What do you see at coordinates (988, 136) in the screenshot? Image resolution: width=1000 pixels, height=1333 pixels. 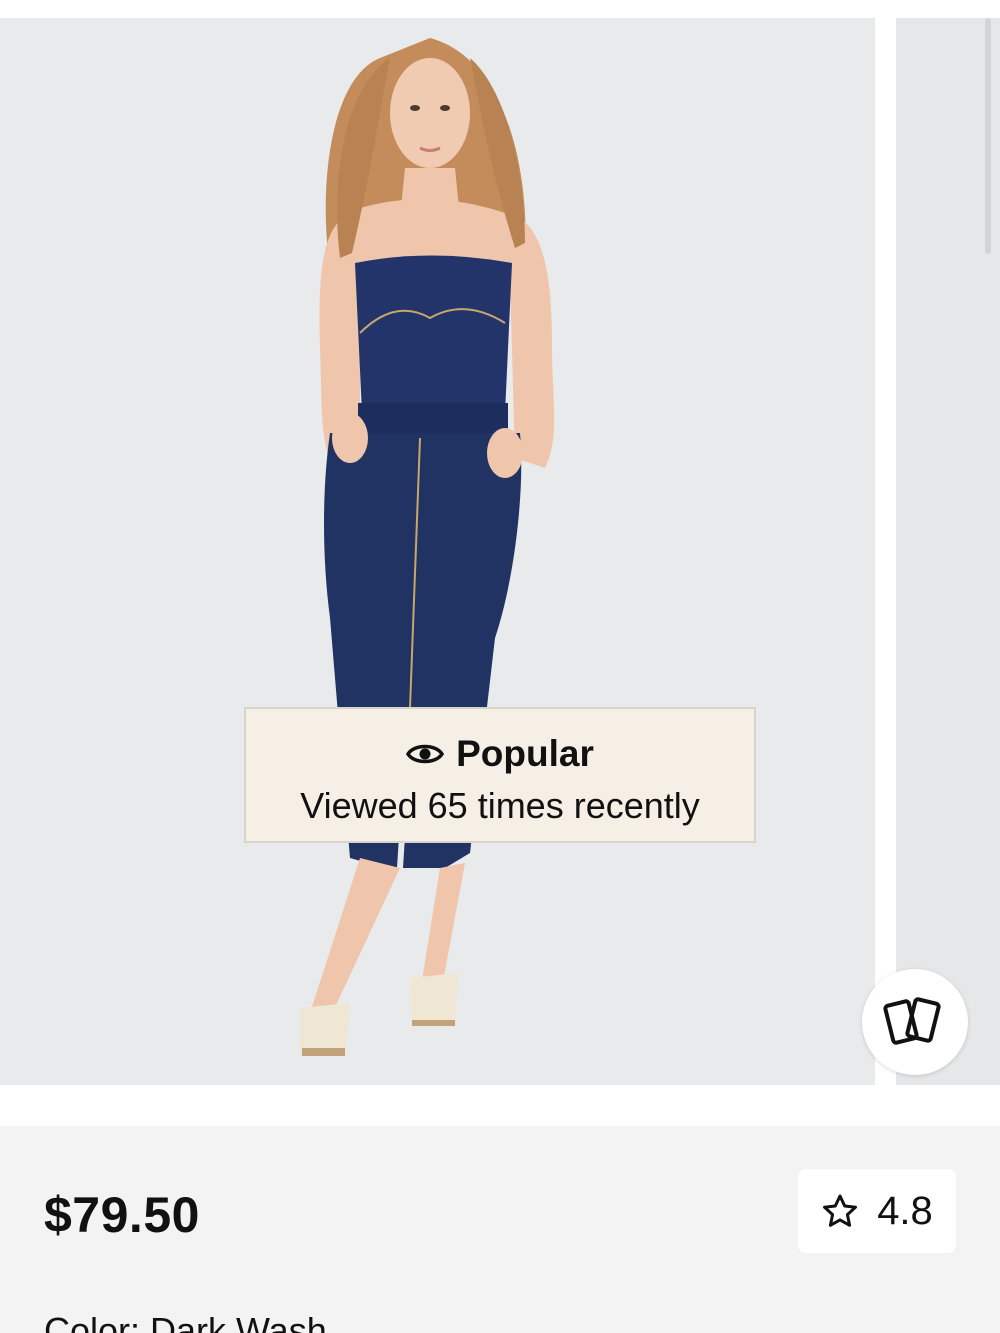 I see `scrollbar` at bounding box center [988, 136].